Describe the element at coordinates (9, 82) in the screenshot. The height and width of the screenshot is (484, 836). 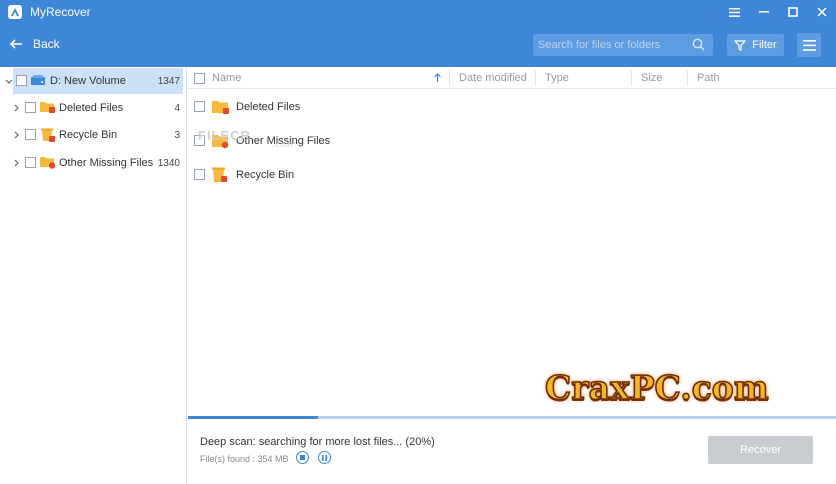
I see `chevron-down-icon` at that location.